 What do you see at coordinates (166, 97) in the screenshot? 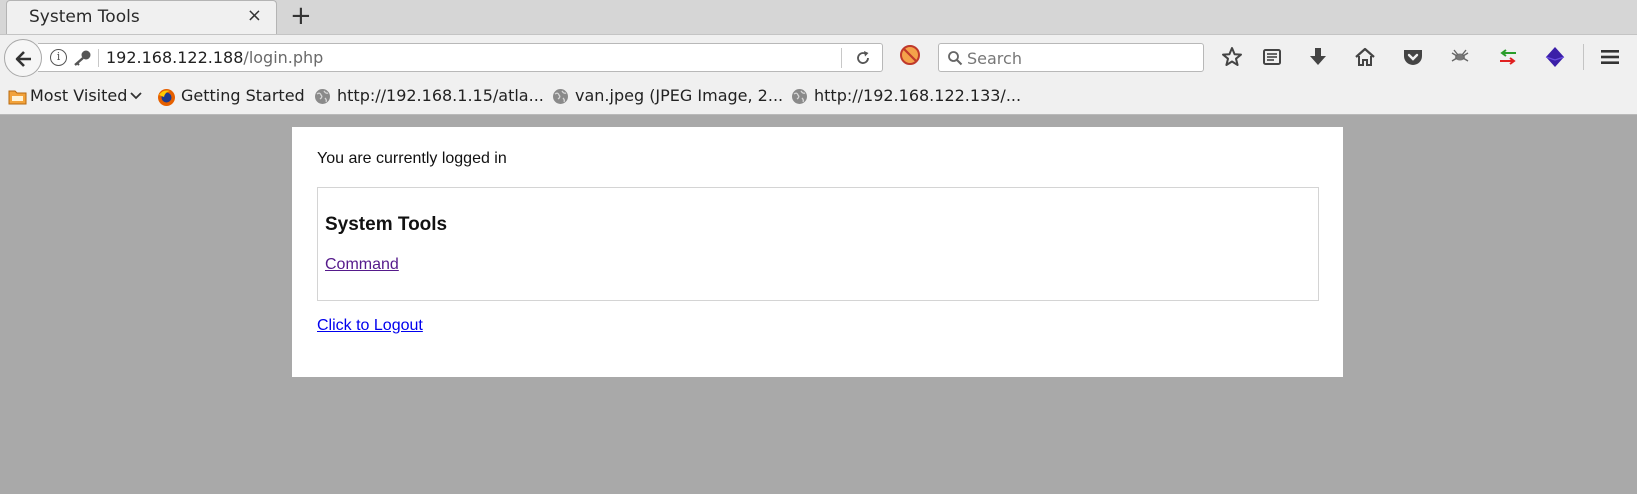
I see `firefox-icon` at bounding box center [166, 97].